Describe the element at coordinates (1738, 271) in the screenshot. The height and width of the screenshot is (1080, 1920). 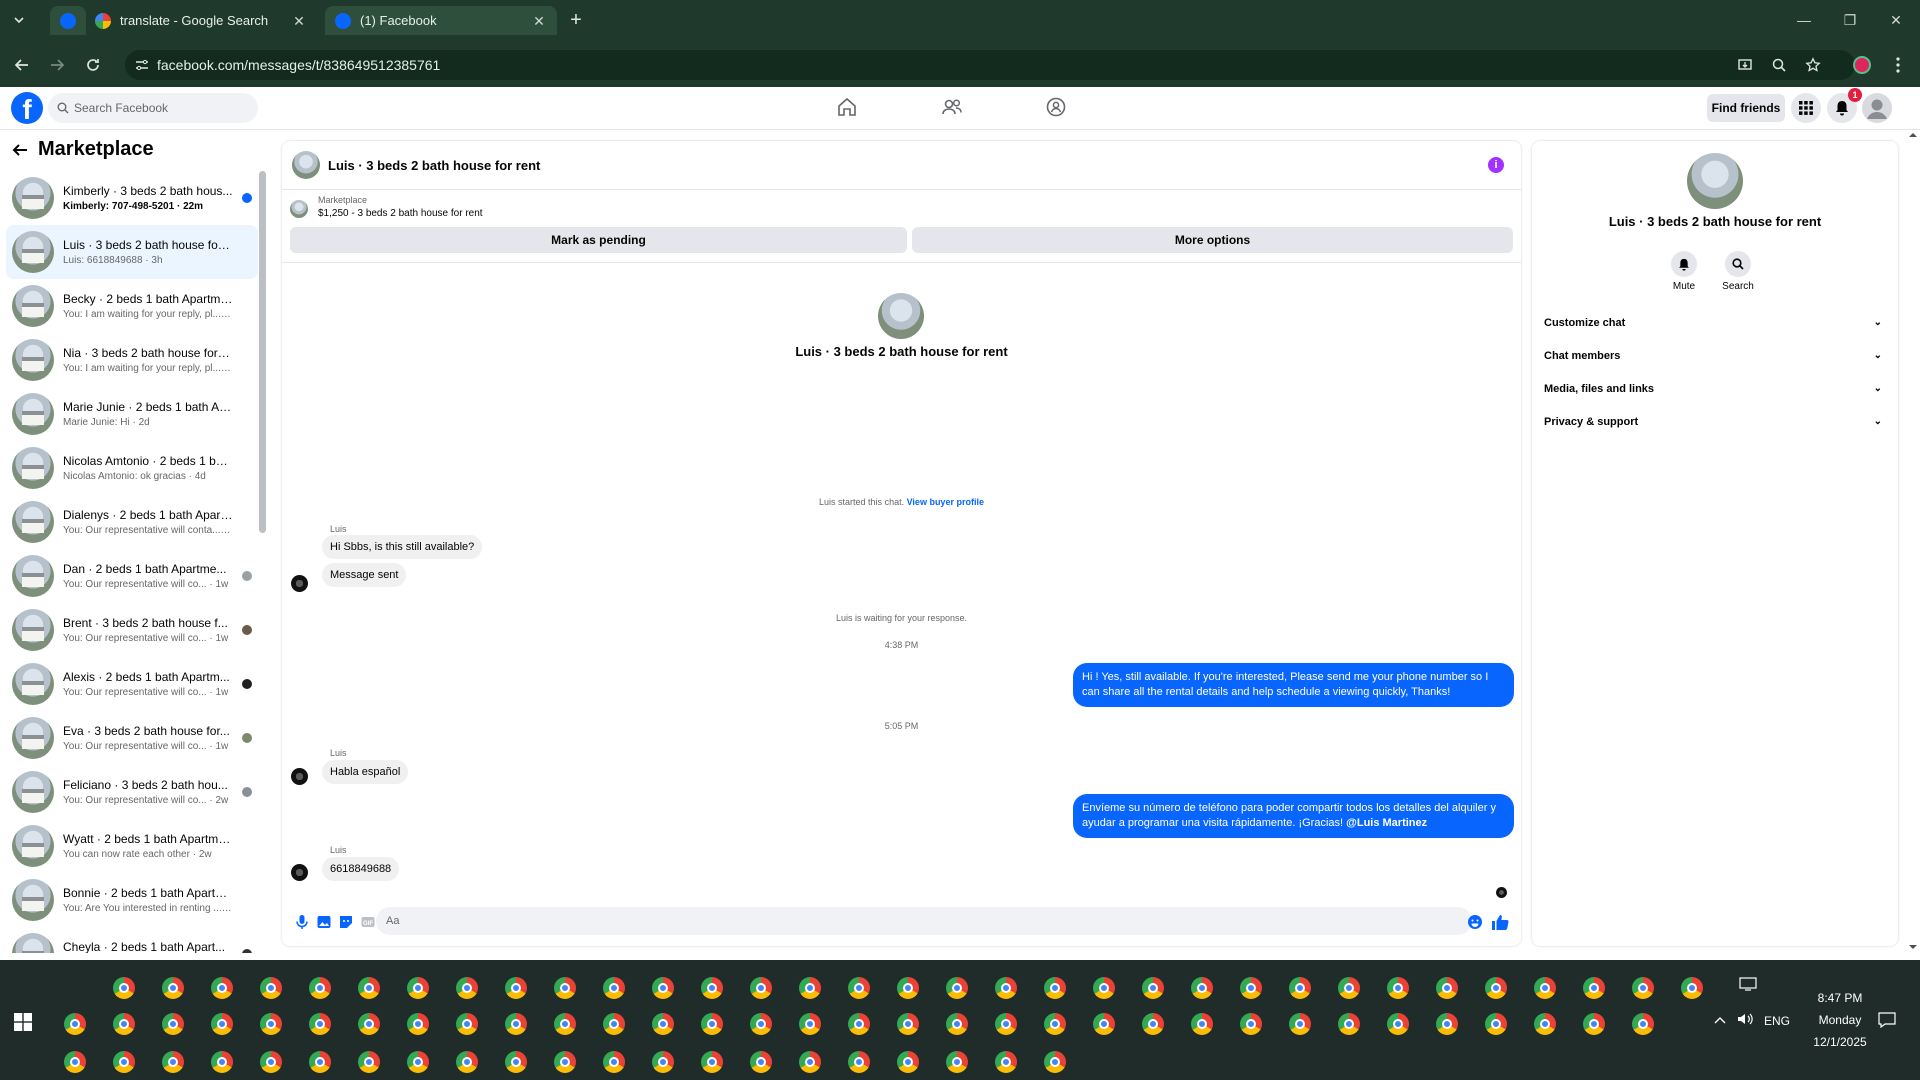
I see `search-in-chat-button: Search` at that location.